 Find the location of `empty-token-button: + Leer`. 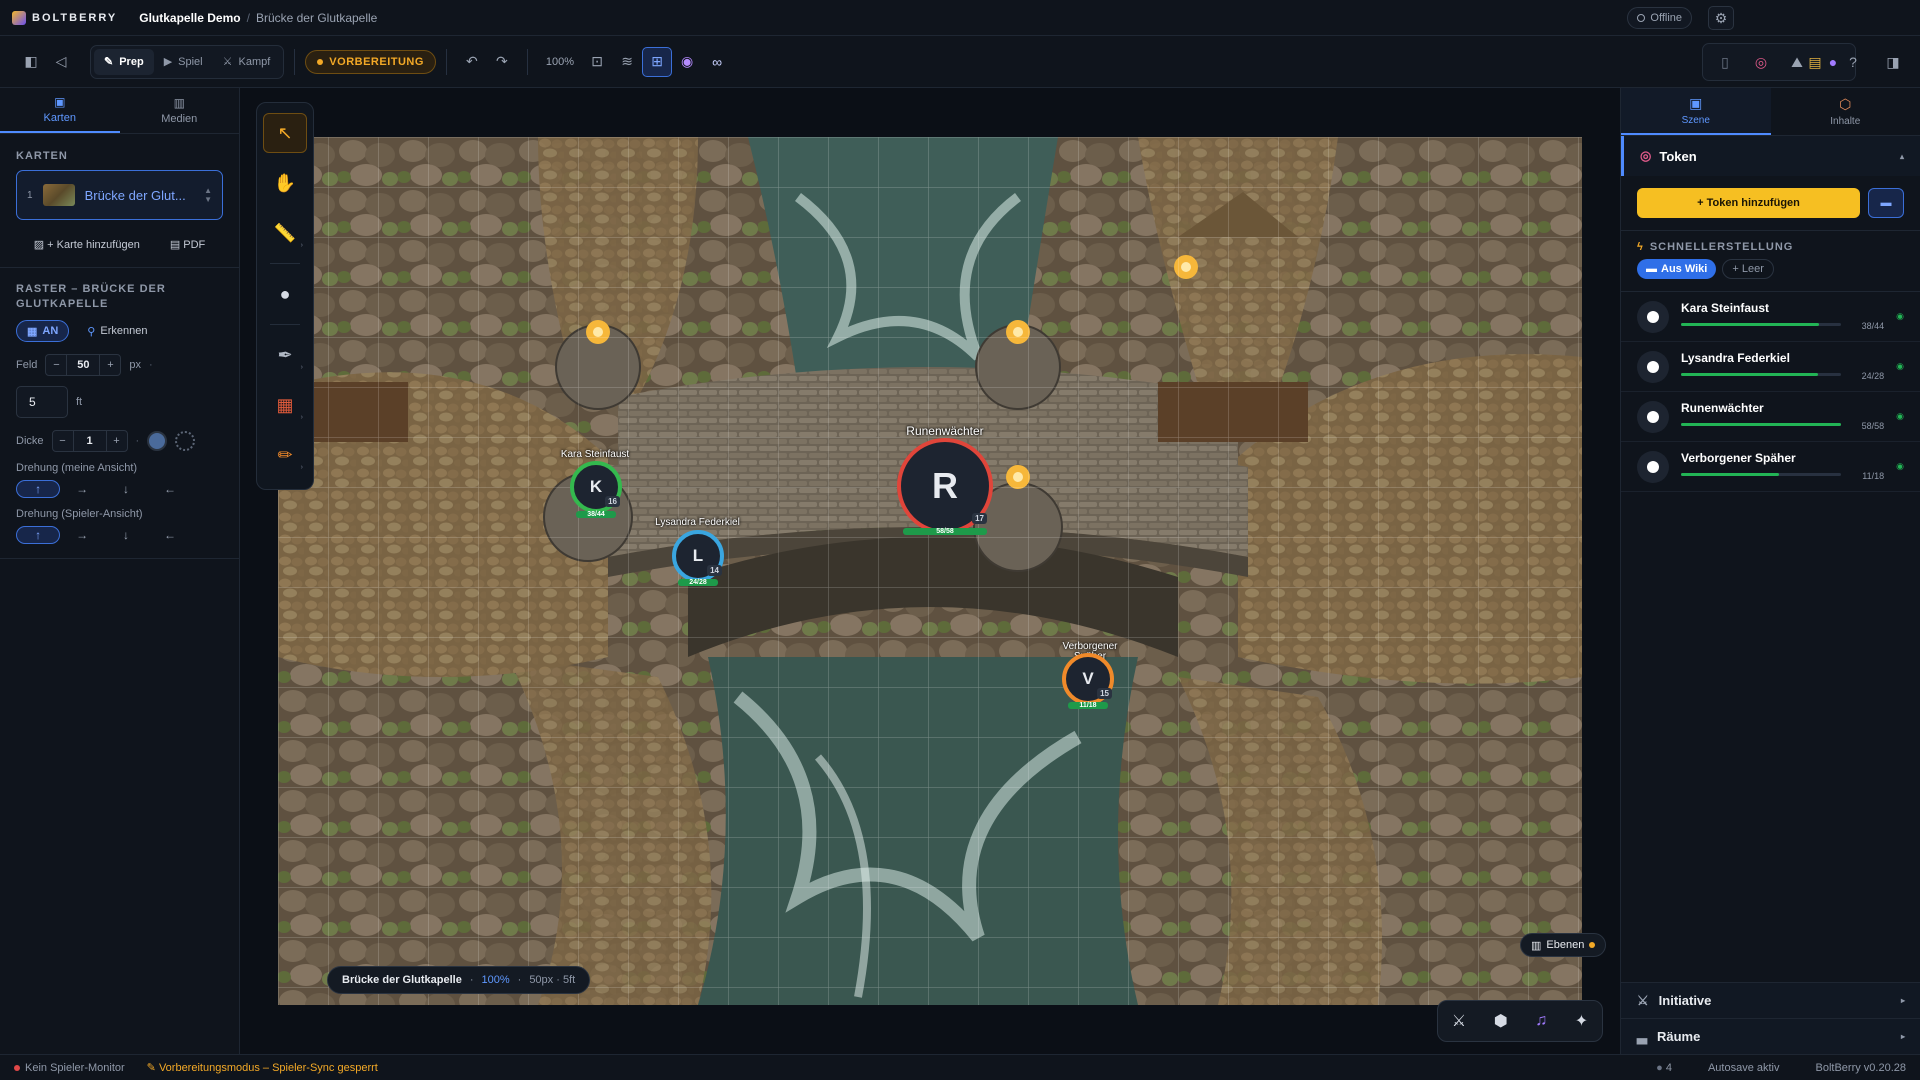

empty-token-button: + Leer is located at coordinates (1748, 269).